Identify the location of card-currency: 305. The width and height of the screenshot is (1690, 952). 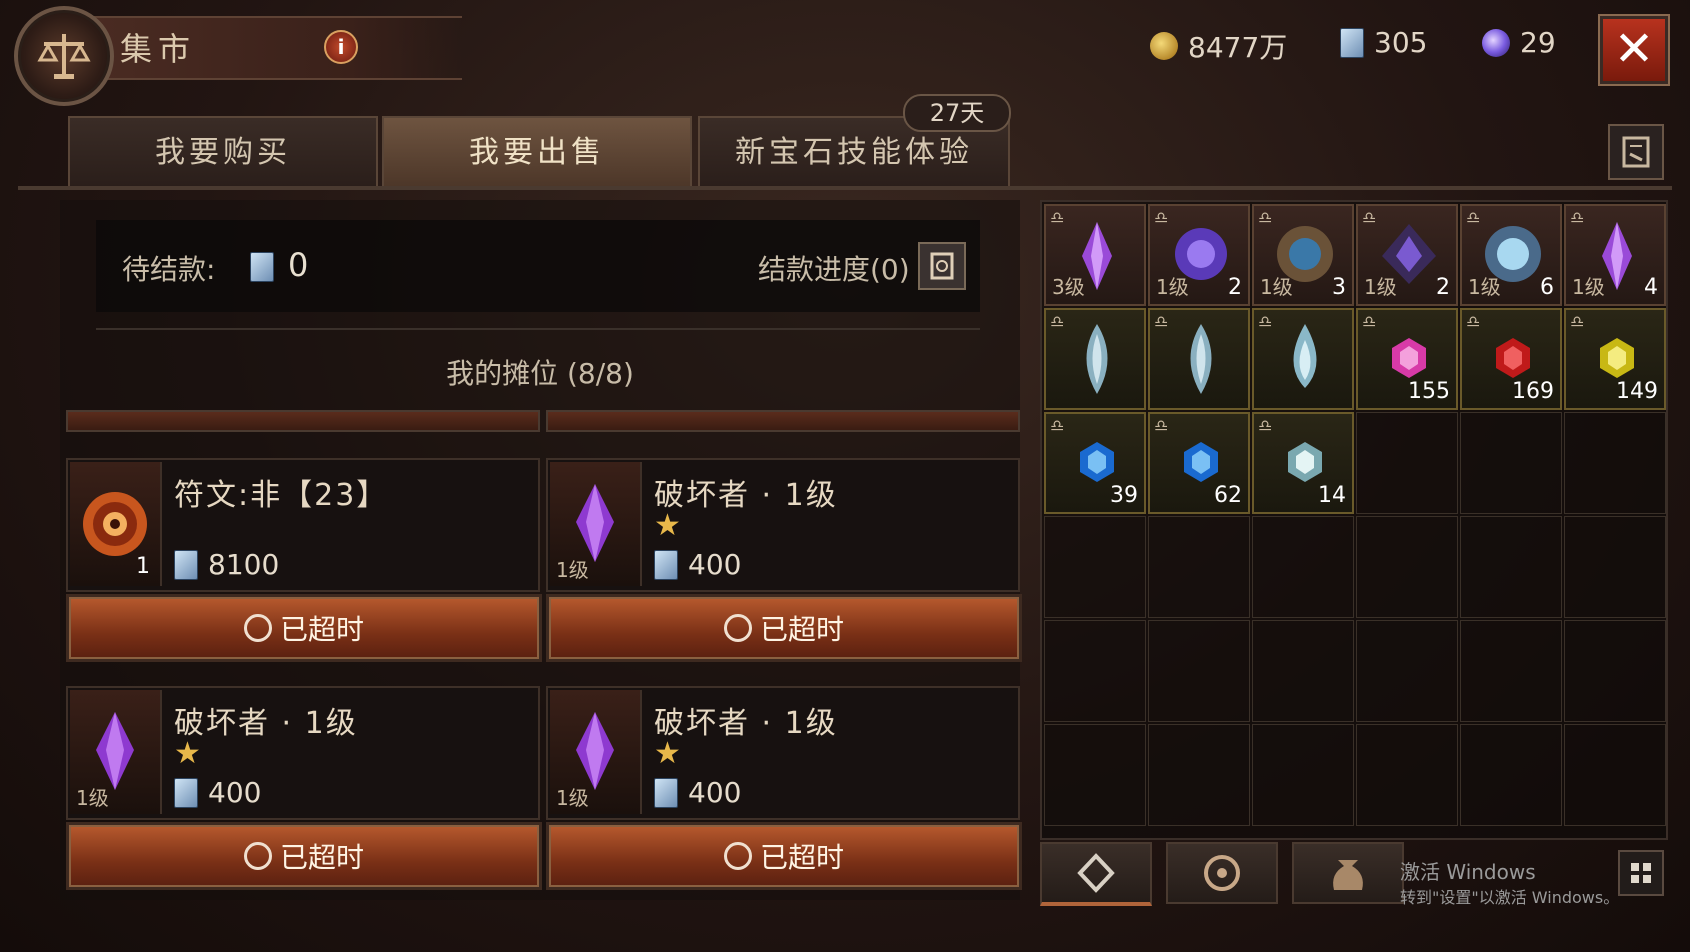
(1383, 42).